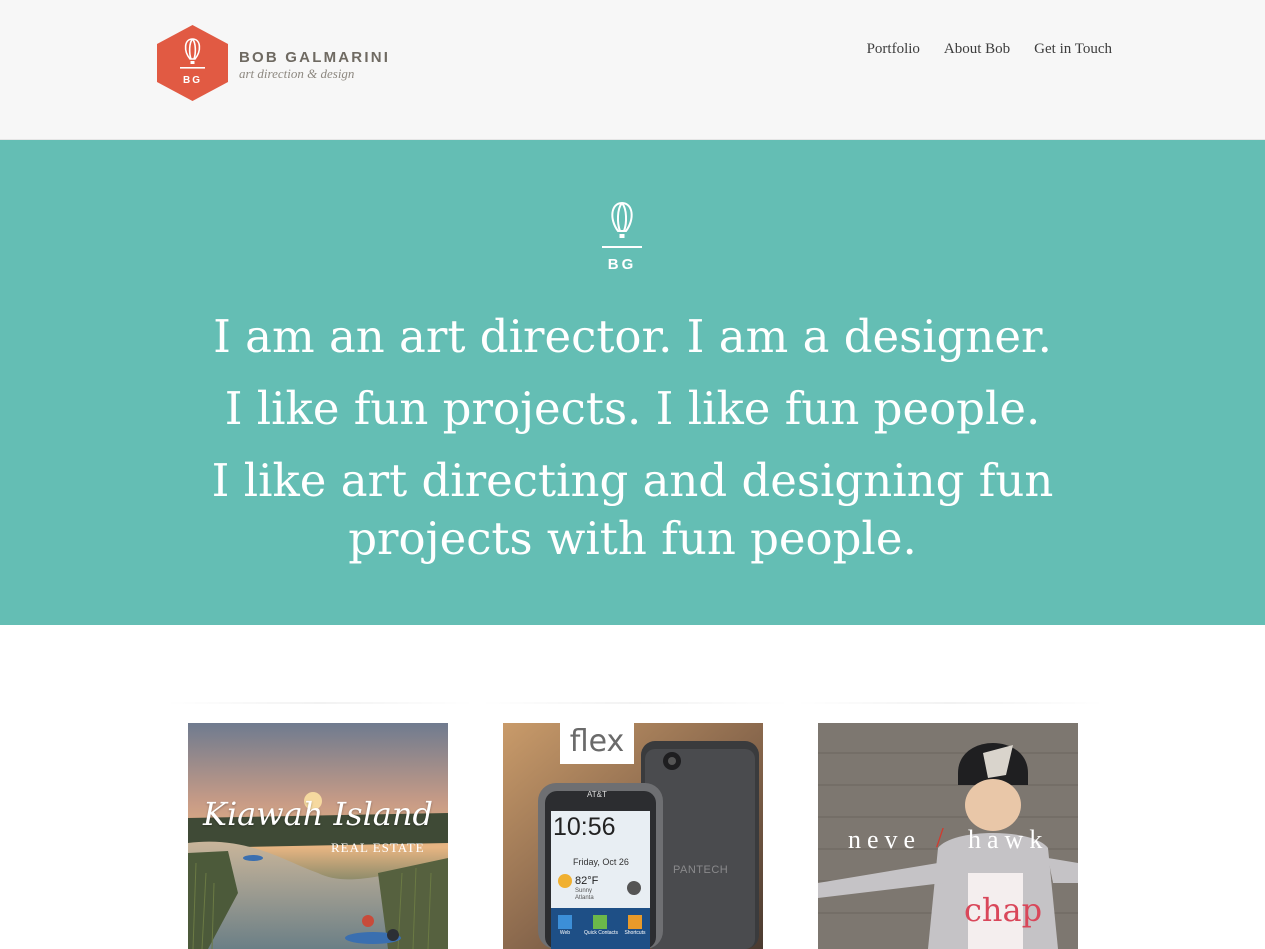  What do you see at coordinates (297, 73) in the screenshot?
I see `brand-tagline: art direction & design` at bounding box center [297, 73].